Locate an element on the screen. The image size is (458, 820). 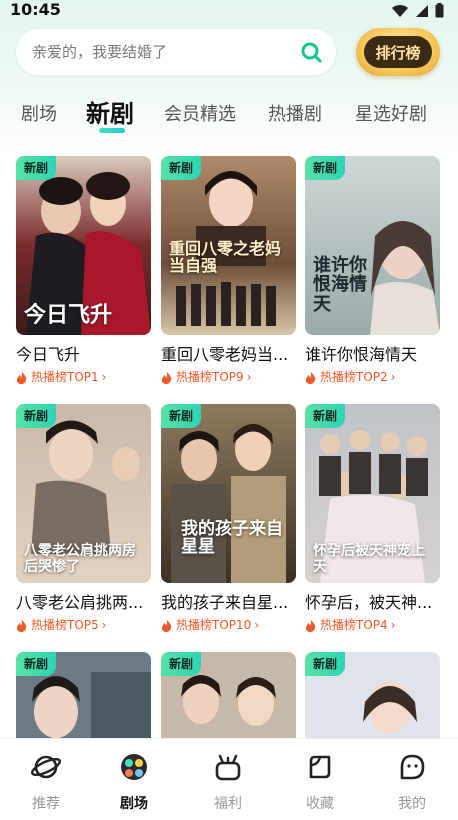
tab-new-drama: 新剧 is located at coordinates (110, 111).